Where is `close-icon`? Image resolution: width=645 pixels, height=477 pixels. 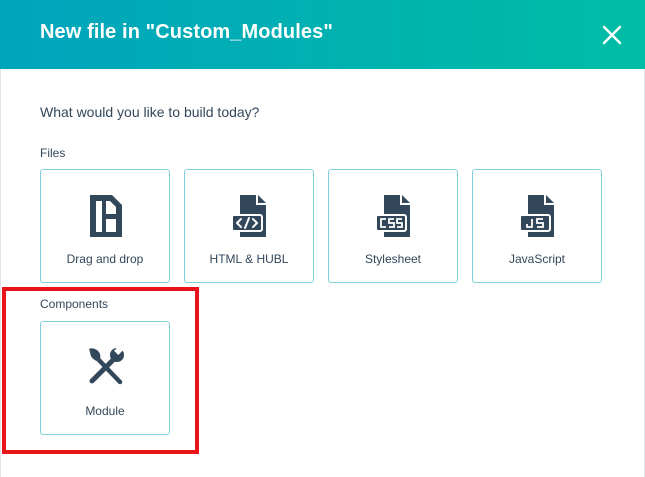
close-icon is located at coordinates (612, 35).